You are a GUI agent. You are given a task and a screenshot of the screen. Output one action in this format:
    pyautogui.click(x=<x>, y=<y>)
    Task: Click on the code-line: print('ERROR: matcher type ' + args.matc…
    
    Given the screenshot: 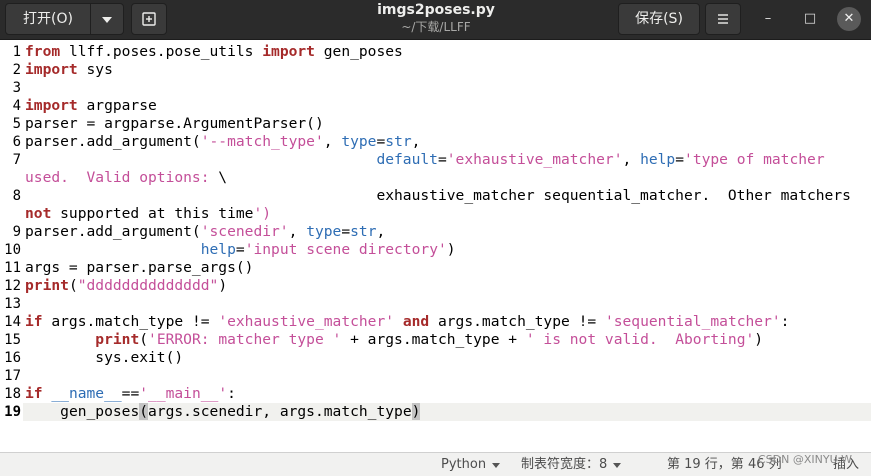 What is the action you would take?
    pyautogui.click(x=447, y=340)
    